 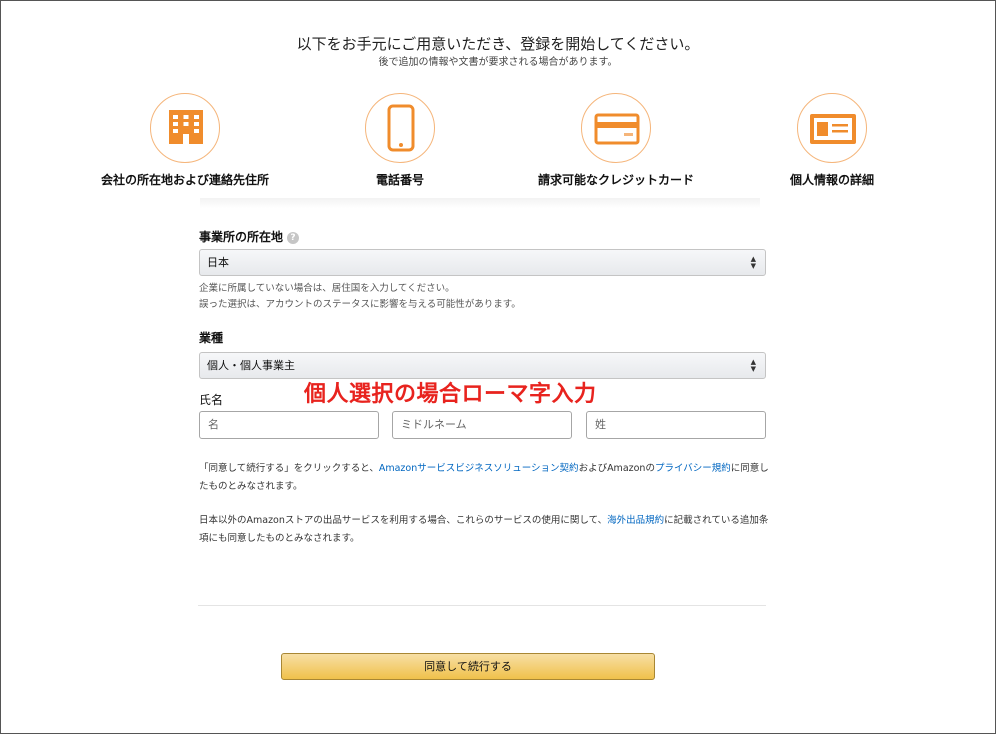 What do you see at coordinates (289, 468) in the screenshot?
I see `agreement-text: 「同意して続行する」をクリックすると、` at bounding box center [289, 468].